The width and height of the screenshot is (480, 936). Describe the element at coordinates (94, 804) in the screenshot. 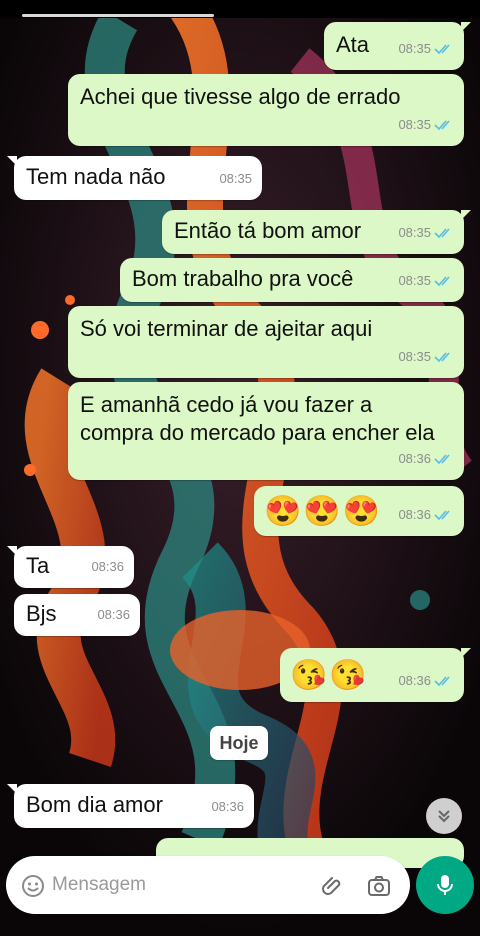

I see `message-text: Bom dia amor` at that location.